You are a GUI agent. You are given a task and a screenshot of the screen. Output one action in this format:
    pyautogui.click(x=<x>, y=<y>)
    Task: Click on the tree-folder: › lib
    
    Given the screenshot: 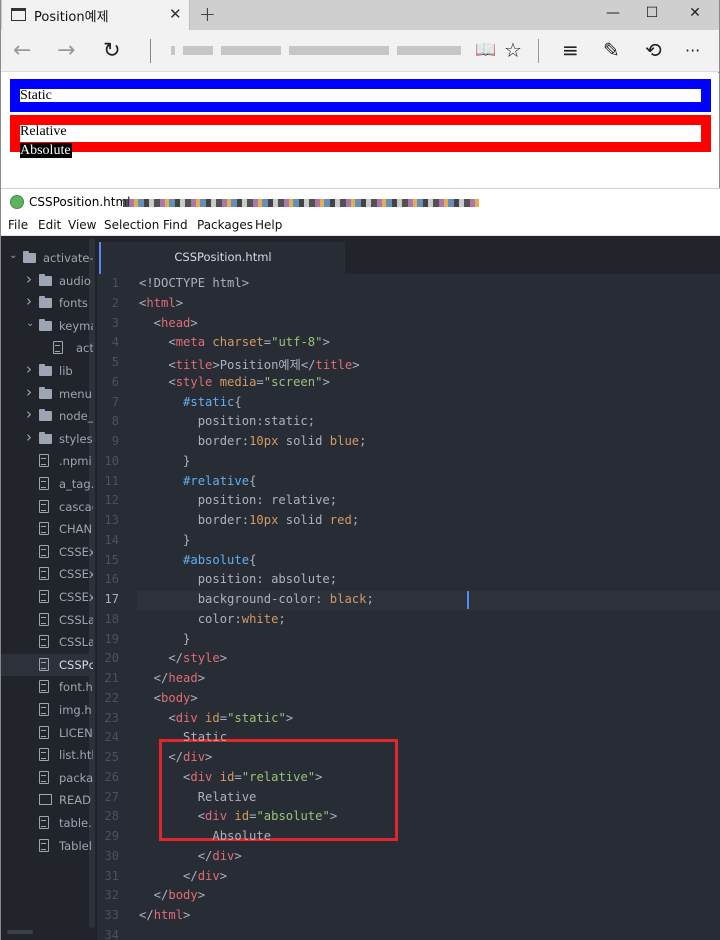 What is the action you would take?
    pyautogui.click(x=47, y=371)
    